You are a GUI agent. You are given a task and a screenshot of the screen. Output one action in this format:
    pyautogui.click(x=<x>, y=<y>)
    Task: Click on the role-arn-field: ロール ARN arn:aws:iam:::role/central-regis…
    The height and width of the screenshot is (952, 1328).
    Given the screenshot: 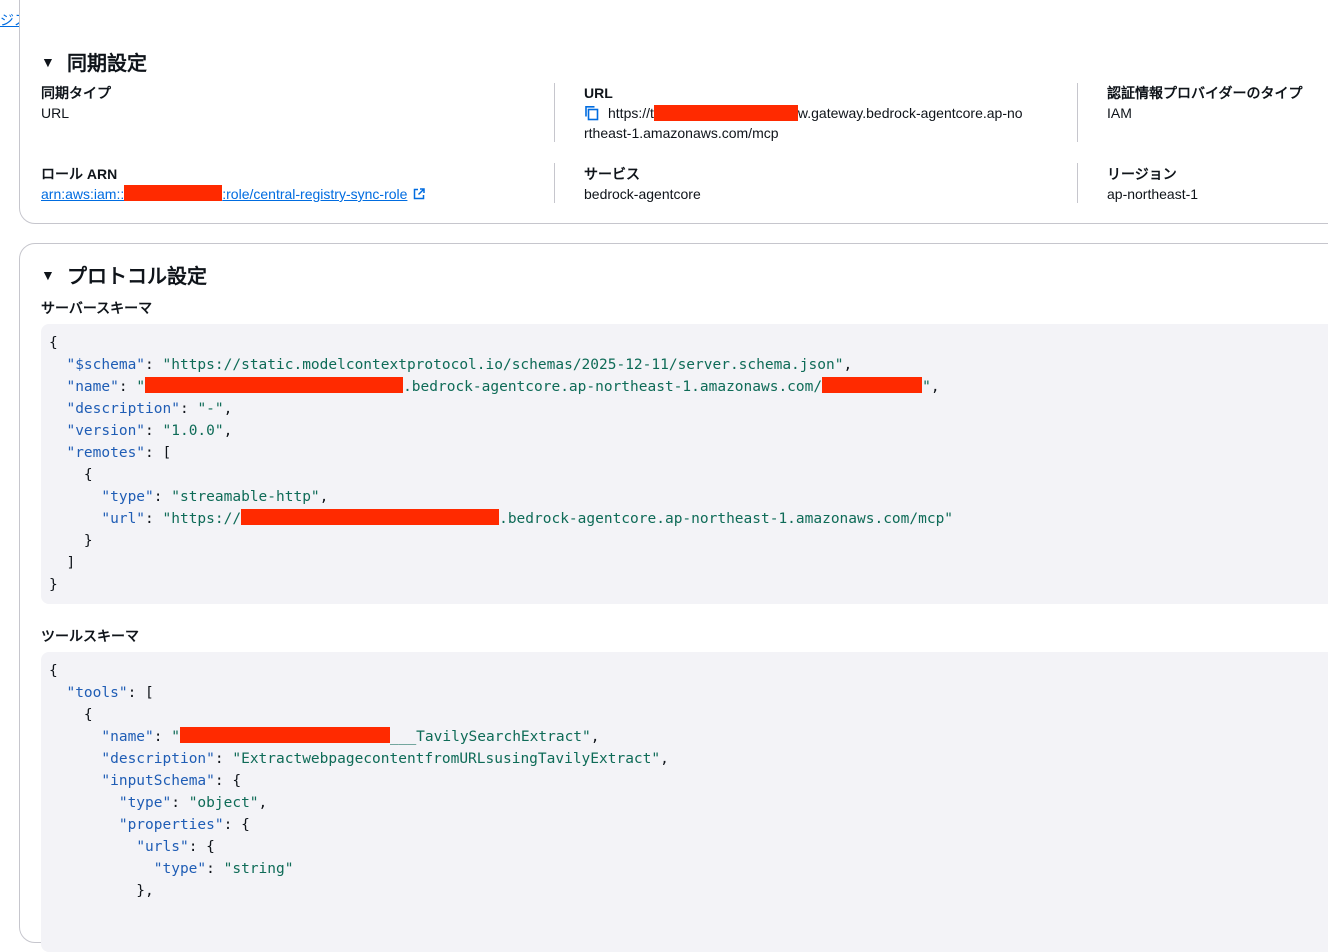 What is the action you would take?
    pyautogui.click(x=233, y=184)
    